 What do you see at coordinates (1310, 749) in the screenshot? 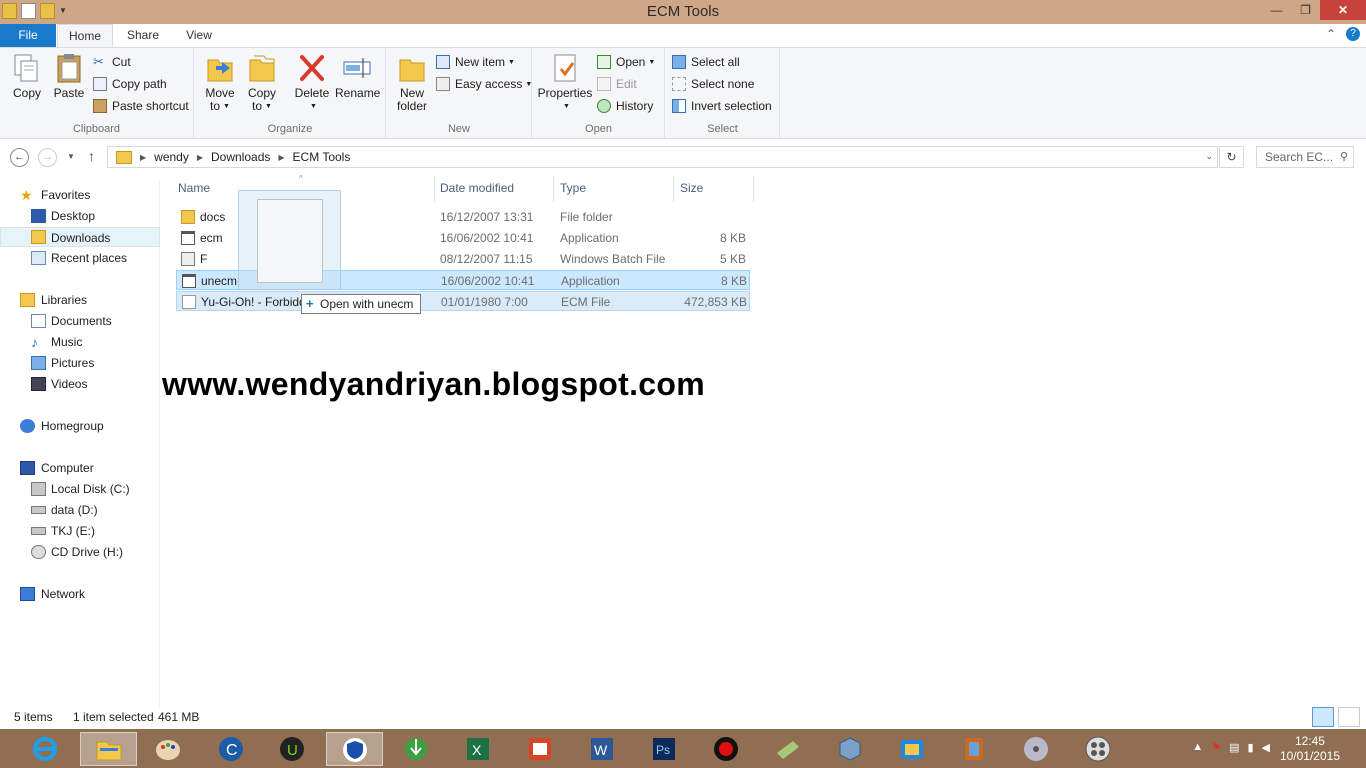
I see `clock: 12:45 10/01/2015` at bounding box center [1310, 749].